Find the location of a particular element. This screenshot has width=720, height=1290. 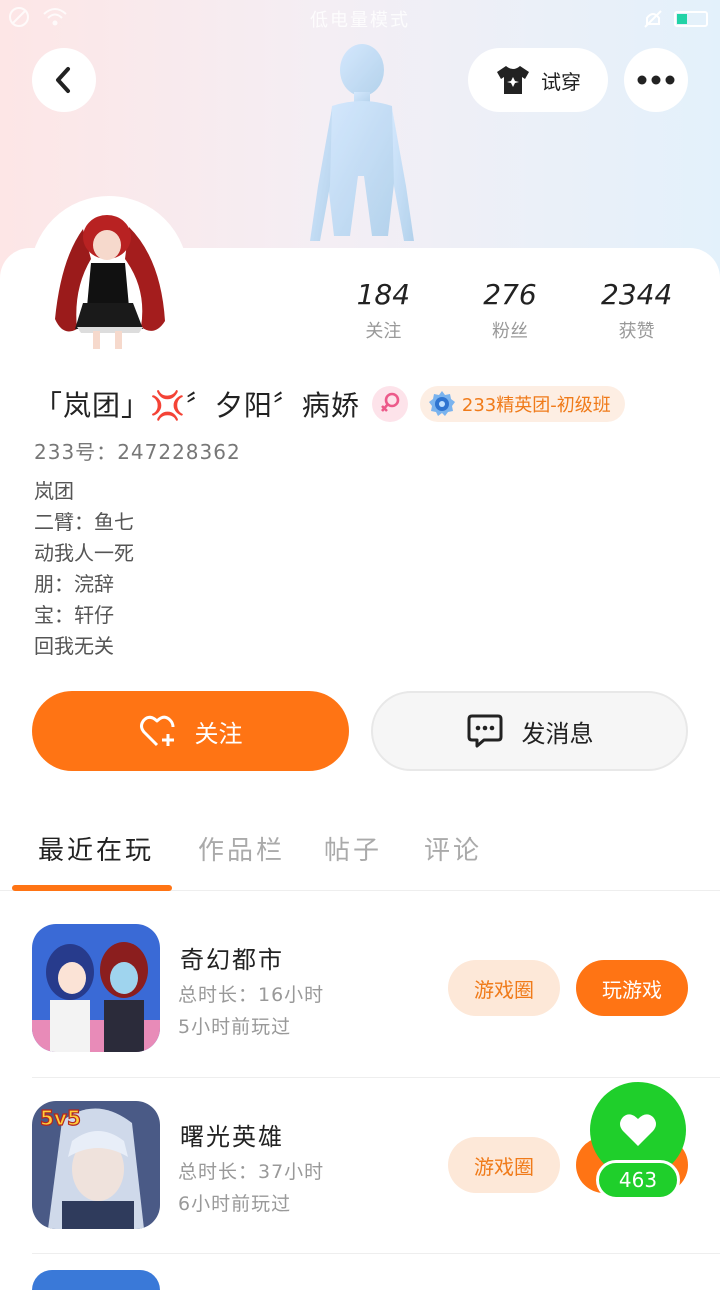

like-floating-button: 463 is located at coordinates (638, 1142).